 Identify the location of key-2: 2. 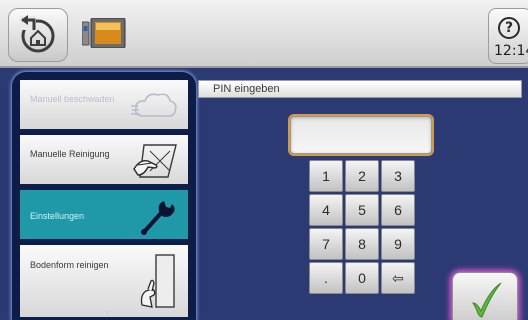
(362, 176).